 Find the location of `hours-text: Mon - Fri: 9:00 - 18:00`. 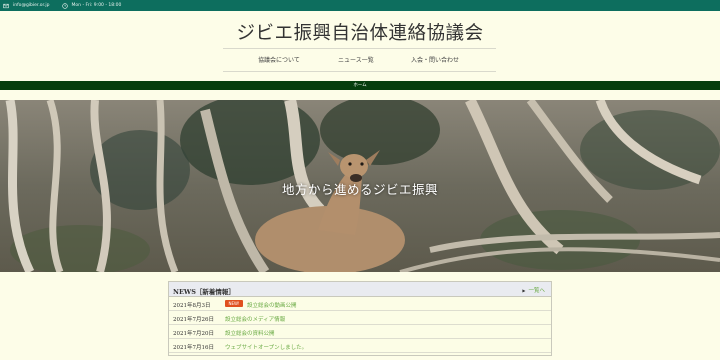

hours-text: Mon - Fri: 9:00 - 18:00 is located at coordinates (96, 5).